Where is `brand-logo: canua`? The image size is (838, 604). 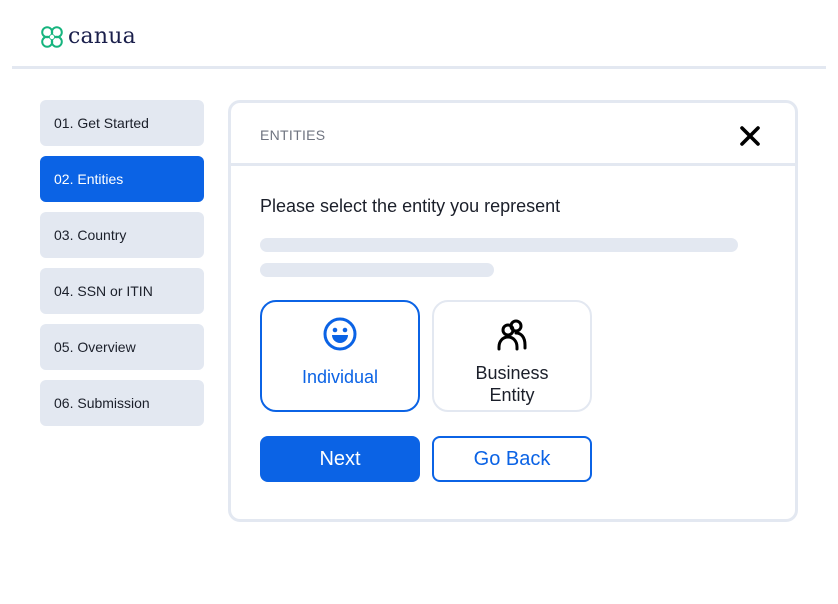 brand-logo: canua is located at coordinates (88, 37).